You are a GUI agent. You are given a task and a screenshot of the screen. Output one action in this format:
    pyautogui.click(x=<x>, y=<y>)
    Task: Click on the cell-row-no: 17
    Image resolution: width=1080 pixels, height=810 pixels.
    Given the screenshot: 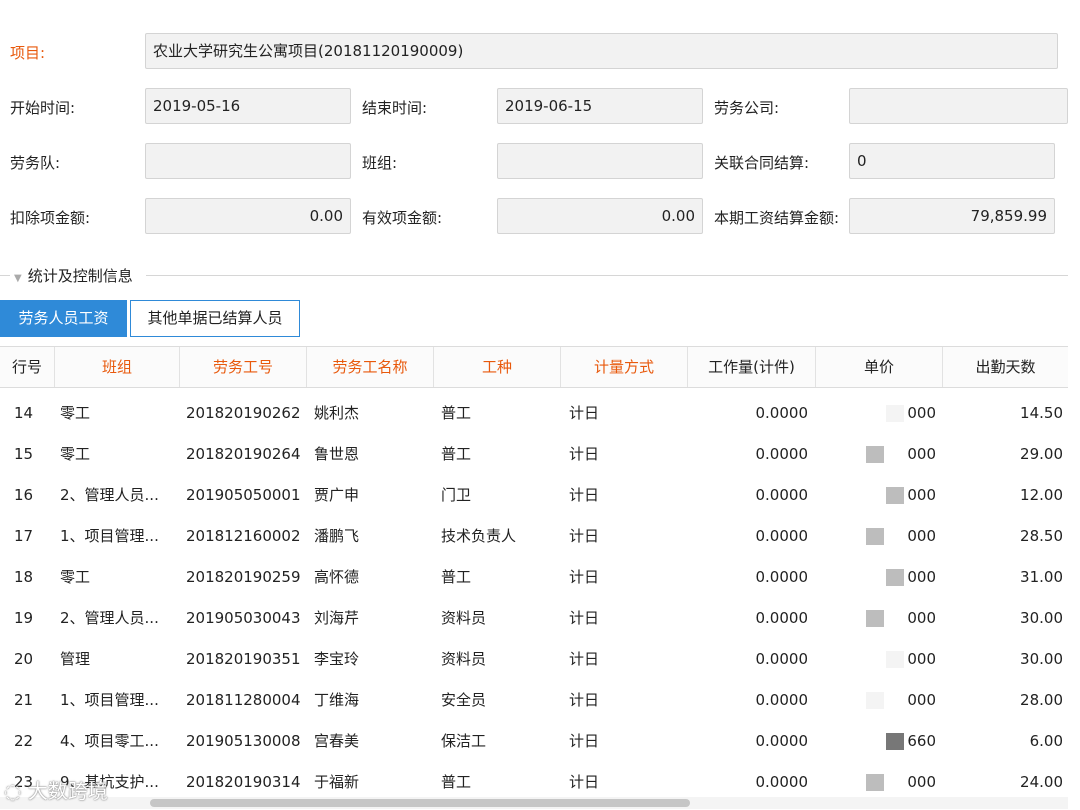 What is the action you would take?
    pyautogui.click(x=24, y=536)
    